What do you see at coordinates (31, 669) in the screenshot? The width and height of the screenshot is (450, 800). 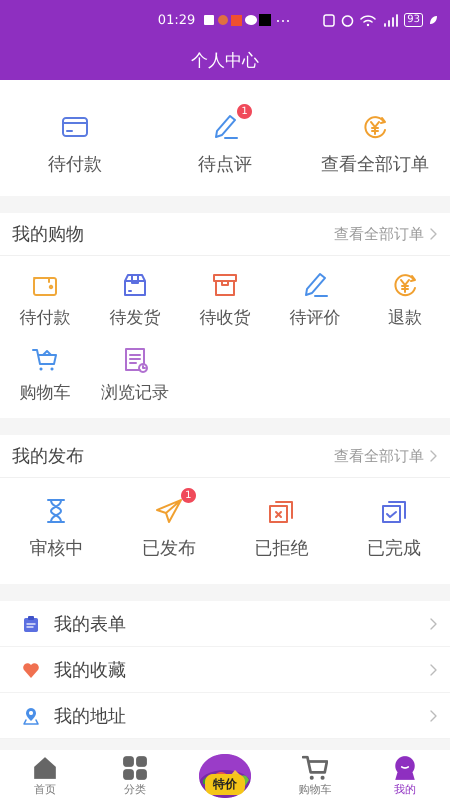 I see `heart-icon` at bounding box center [31, 669].